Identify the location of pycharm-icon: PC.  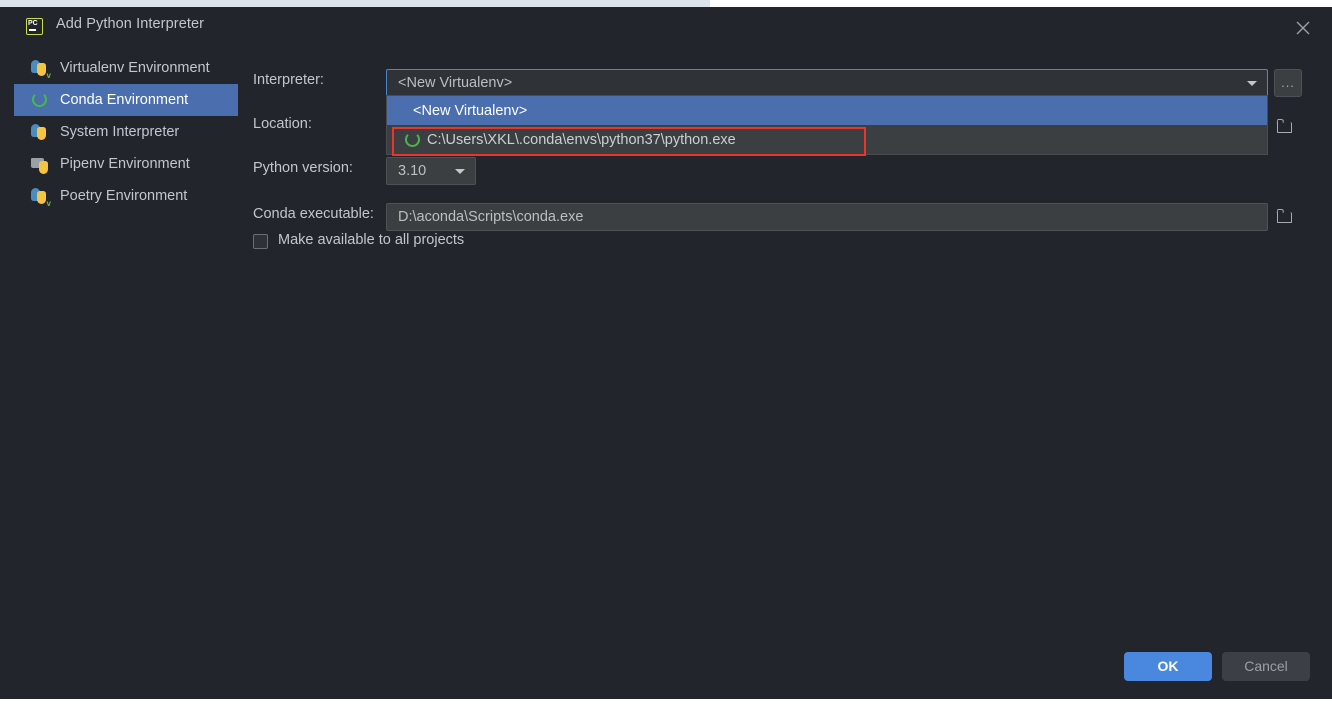
(34, 26).